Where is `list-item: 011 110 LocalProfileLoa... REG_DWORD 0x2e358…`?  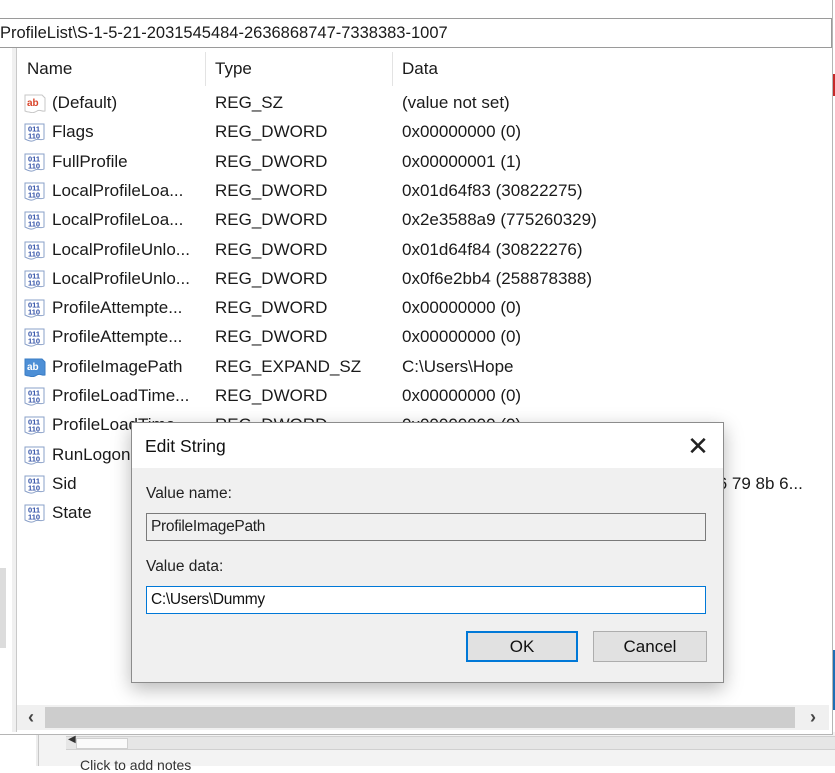
list-item: 011 110 LocalProfileLoa... REG_DWORD 0x2e358… is located at coordinates (423, 219).